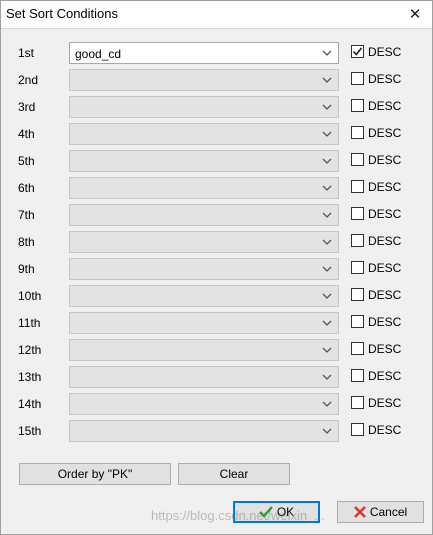 The height and width of the screenshot is (535, 433). I want to click on ok-button: OK, so click(276, 512).